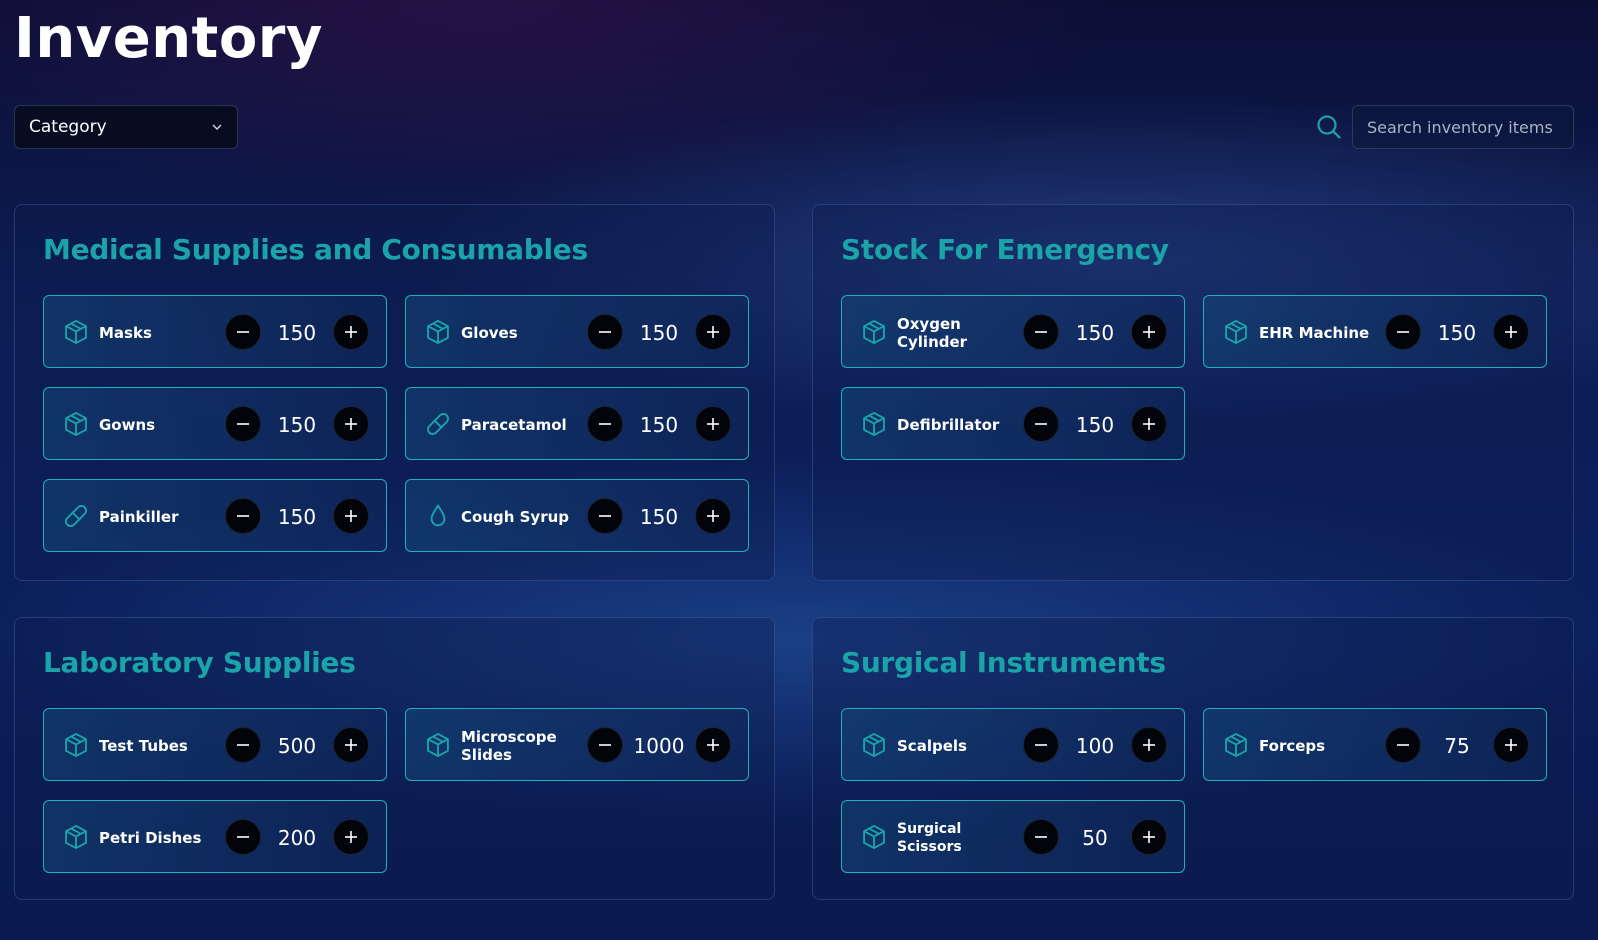 Image resolution: width=1598 pixels, height=940 pixels. Describe the element at coordinates (215, 331) in the screenshot. I see `inventory-item-masks: Masks 150` at that location.